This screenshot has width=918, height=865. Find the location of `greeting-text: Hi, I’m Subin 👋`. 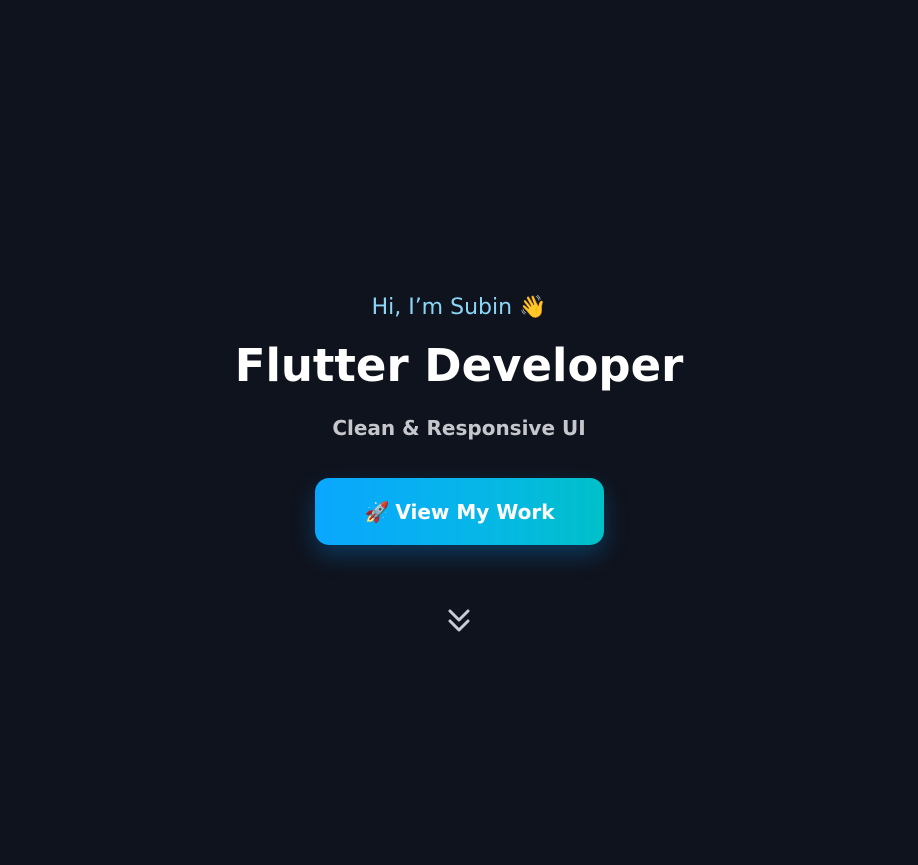

greeting-text: Hi, I’m Subin 👋 is located at coordinates (459, 307).